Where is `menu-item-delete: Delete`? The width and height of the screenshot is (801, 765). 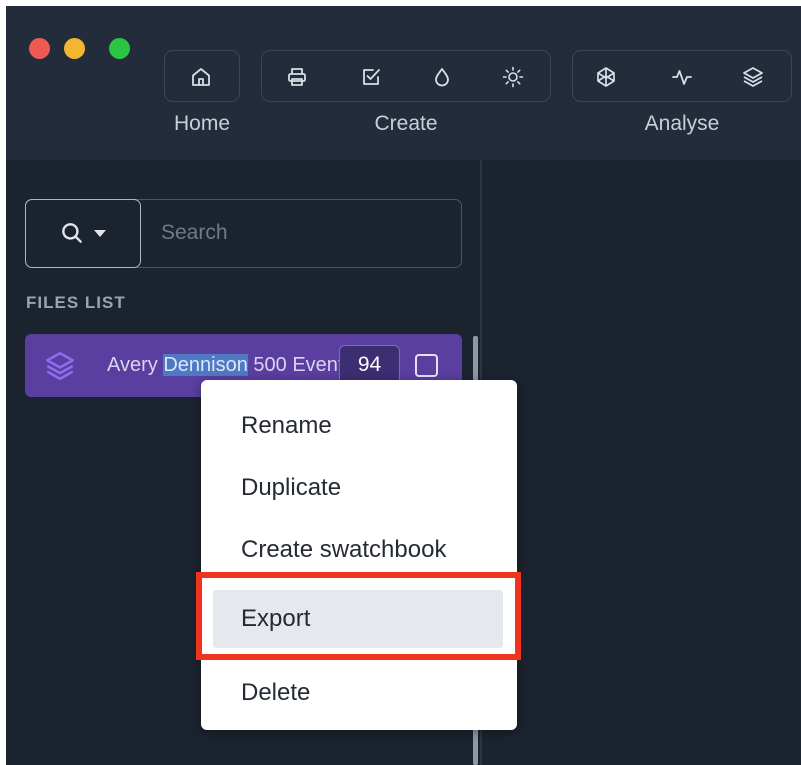
menu-item-delete: Delete is located at coordinates (359, 693).